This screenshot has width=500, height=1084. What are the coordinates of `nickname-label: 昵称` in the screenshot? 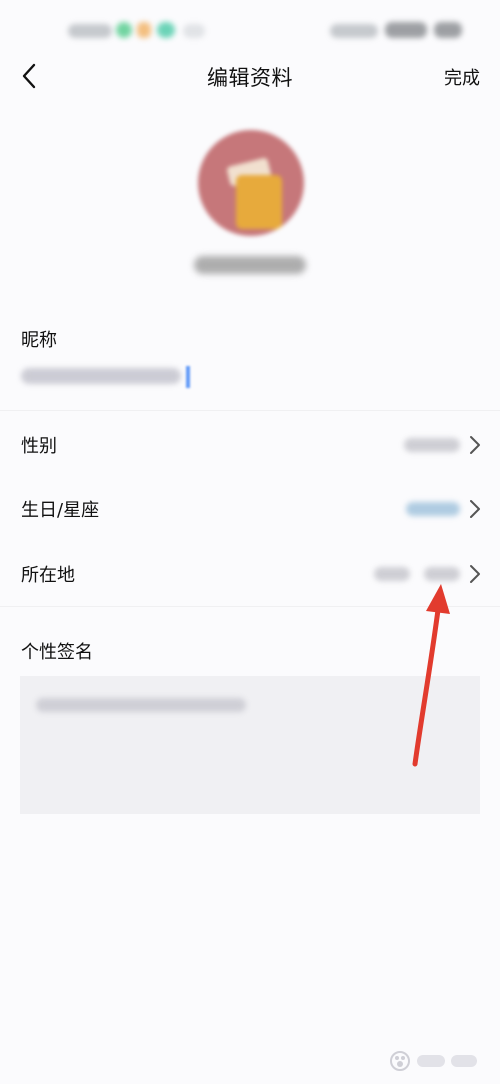 It's located at (39, 340).